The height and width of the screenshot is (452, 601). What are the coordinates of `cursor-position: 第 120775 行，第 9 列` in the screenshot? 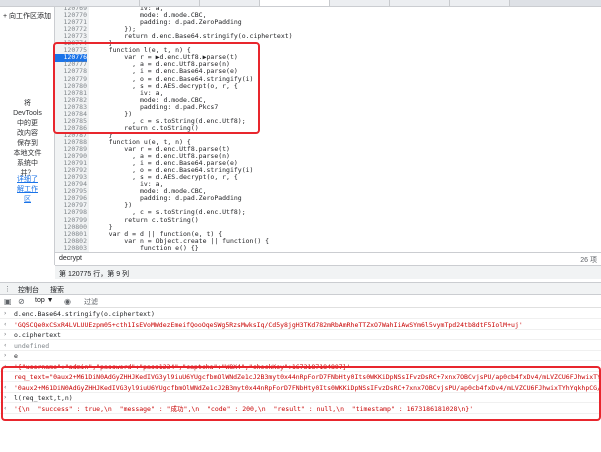 It's located at (94, 274).